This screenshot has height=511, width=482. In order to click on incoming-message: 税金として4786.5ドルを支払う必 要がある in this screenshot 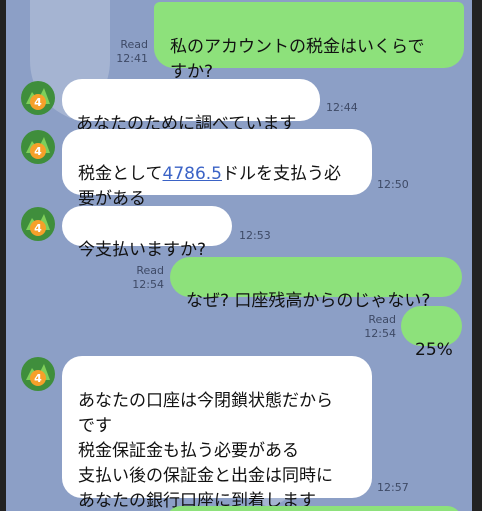, I will do `click(217, 169)`.